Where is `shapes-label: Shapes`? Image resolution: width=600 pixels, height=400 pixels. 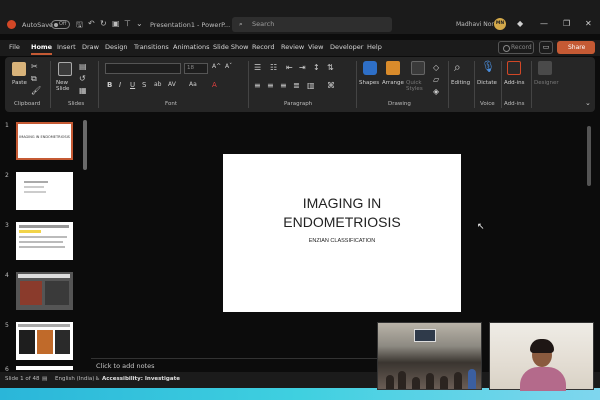 shapes-label: Shapes is located at coordinates (369, 83).